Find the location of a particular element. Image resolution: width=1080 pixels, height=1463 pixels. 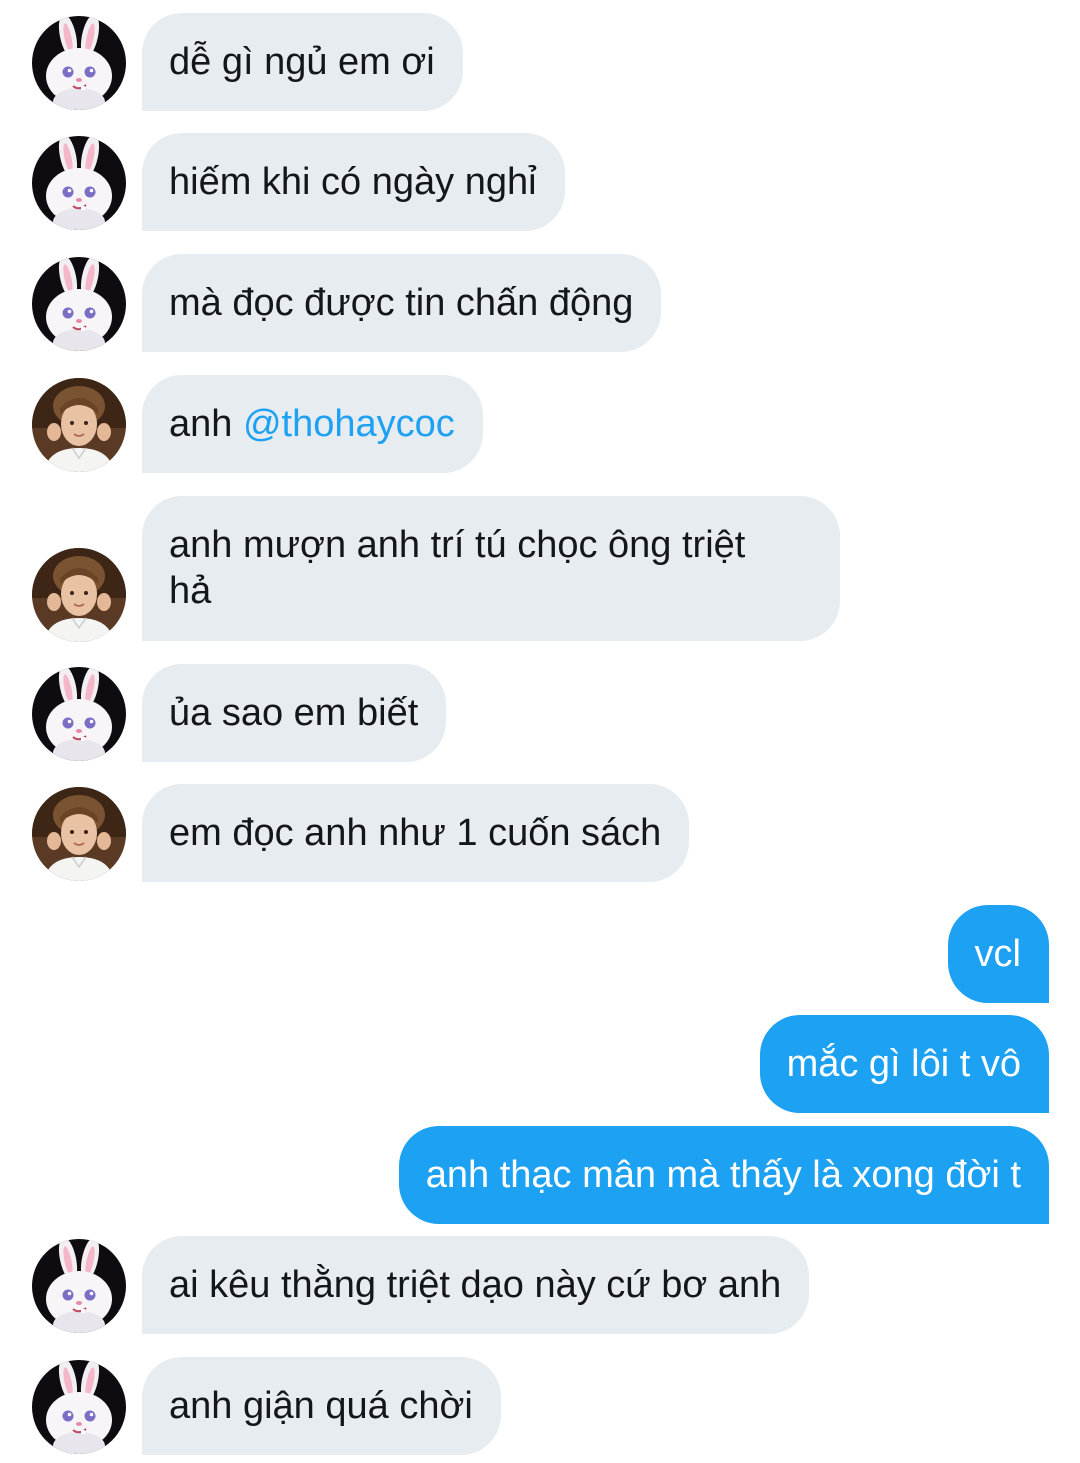

outgoing-message-bubble: vcl is located at coordinates (998, 954).